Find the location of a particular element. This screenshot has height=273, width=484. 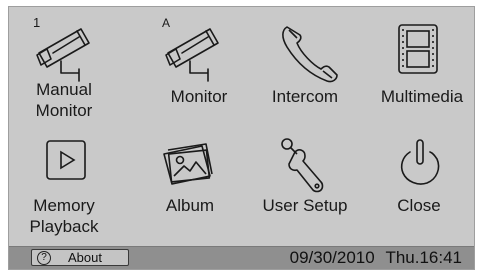

memory-playback-button: Memory Playback is located at coordinates (66, 189).